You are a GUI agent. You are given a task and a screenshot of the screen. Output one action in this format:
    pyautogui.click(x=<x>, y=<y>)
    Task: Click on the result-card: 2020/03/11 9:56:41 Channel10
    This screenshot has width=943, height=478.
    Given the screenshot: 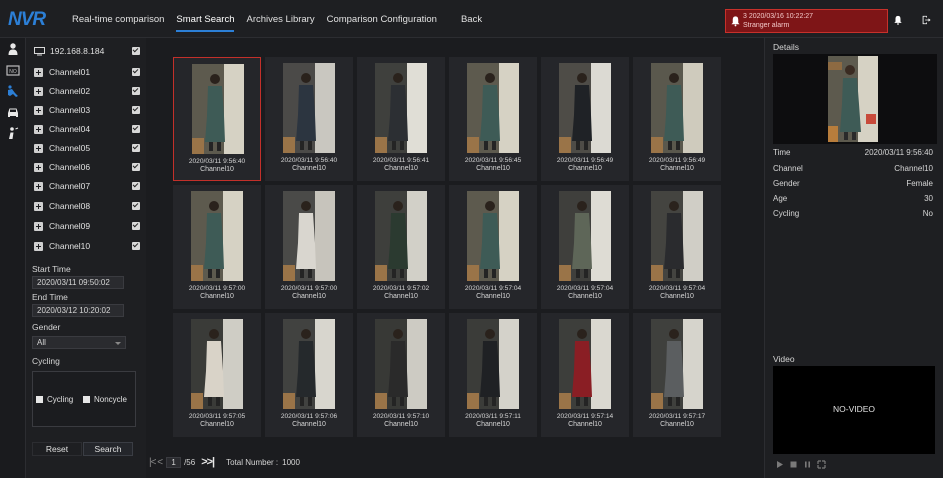 What is the action you would take?
    pyautogui.click(x=401, y=119)
    